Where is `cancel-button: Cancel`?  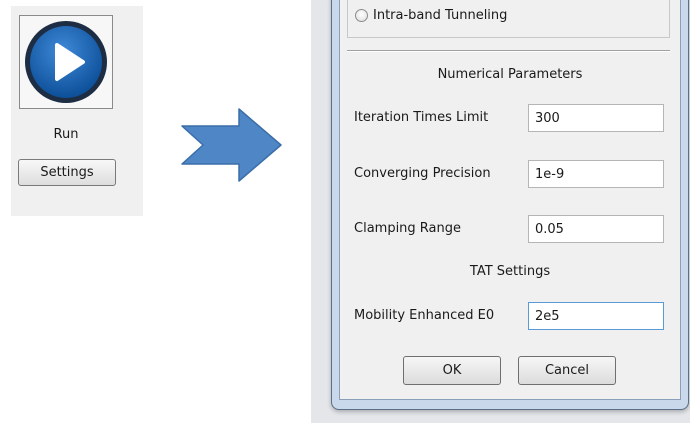
cancel-button: Cancel is located at coordinates (567, 370).